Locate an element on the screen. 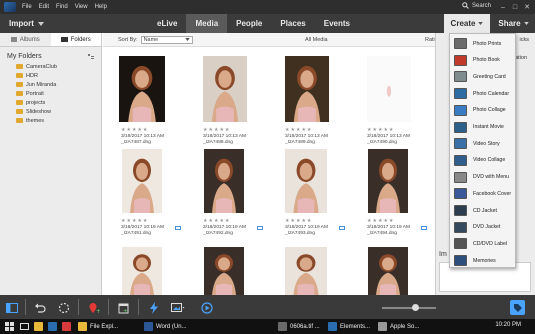 The image size is (535, 334). play-button is located at coordinates (206, 307).